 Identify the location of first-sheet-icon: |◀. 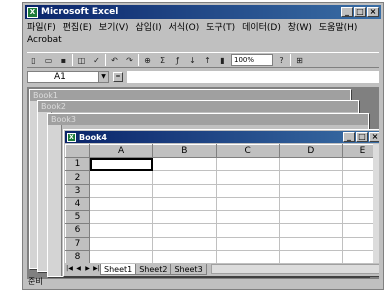
(69, 269).